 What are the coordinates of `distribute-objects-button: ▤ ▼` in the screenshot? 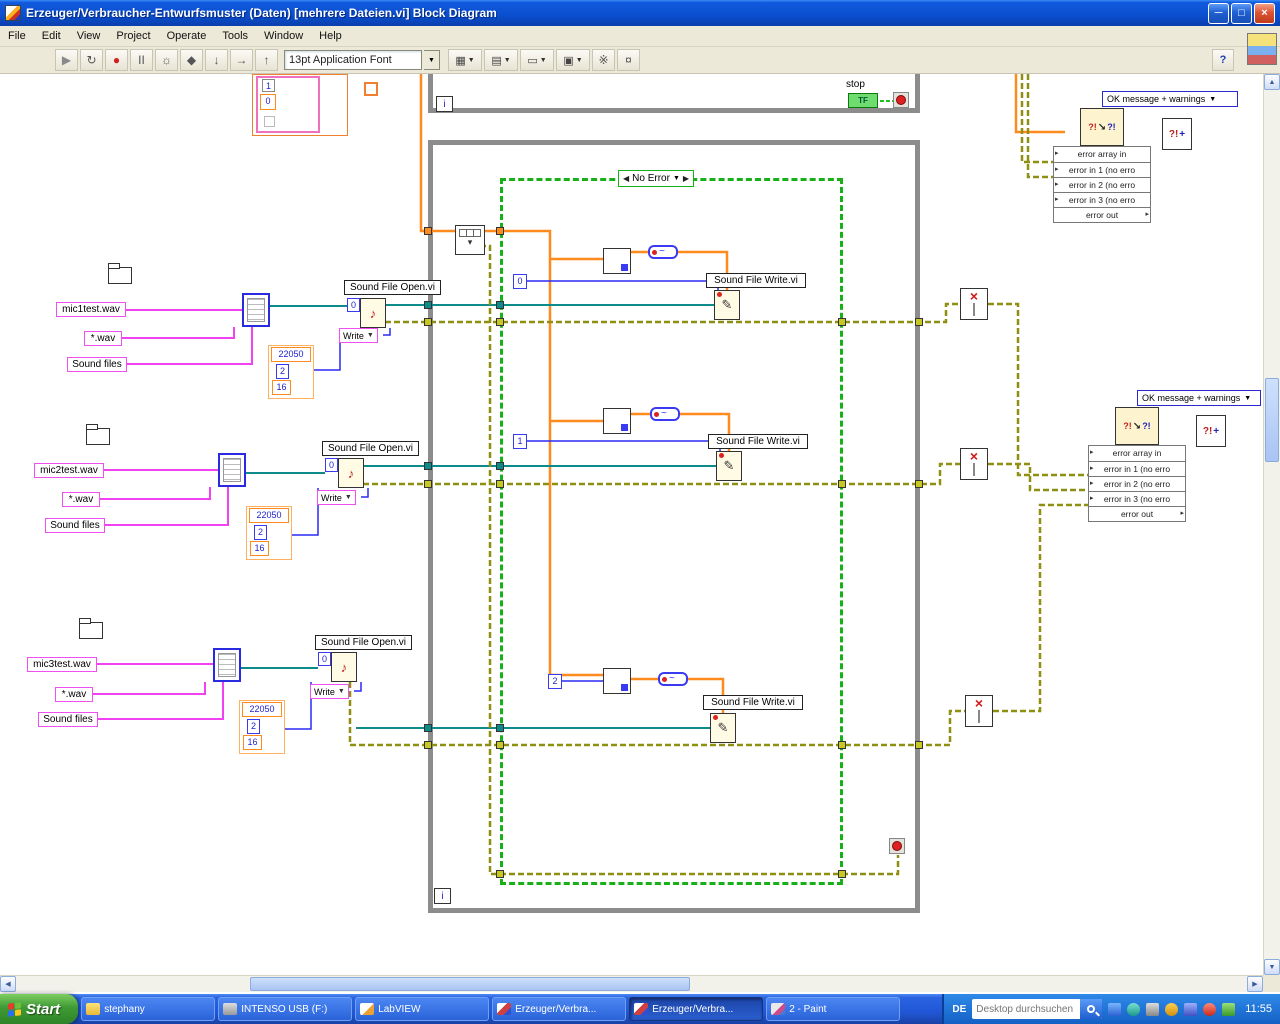 It's located at (501, 60).